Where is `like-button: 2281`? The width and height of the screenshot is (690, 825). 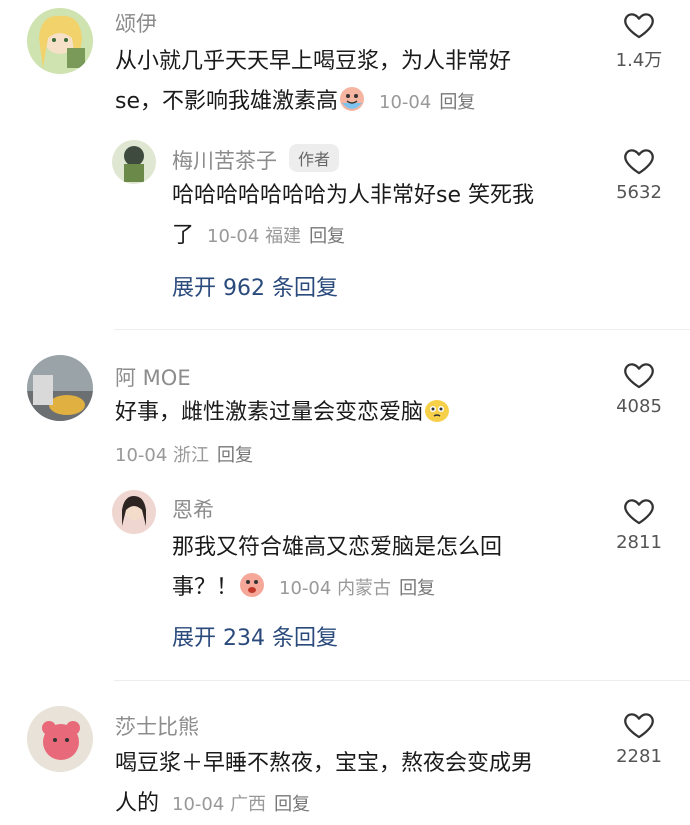
like-button: 2281 is located at coordinates (639, 737).